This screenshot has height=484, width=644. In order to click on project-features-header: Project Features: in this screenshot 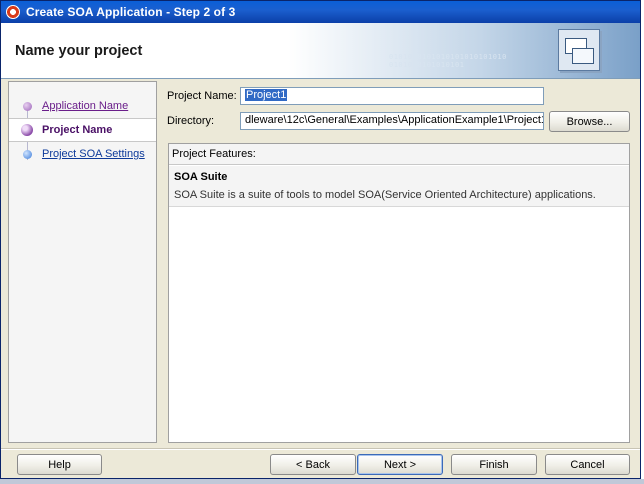, I will do `click(399, 154)`.